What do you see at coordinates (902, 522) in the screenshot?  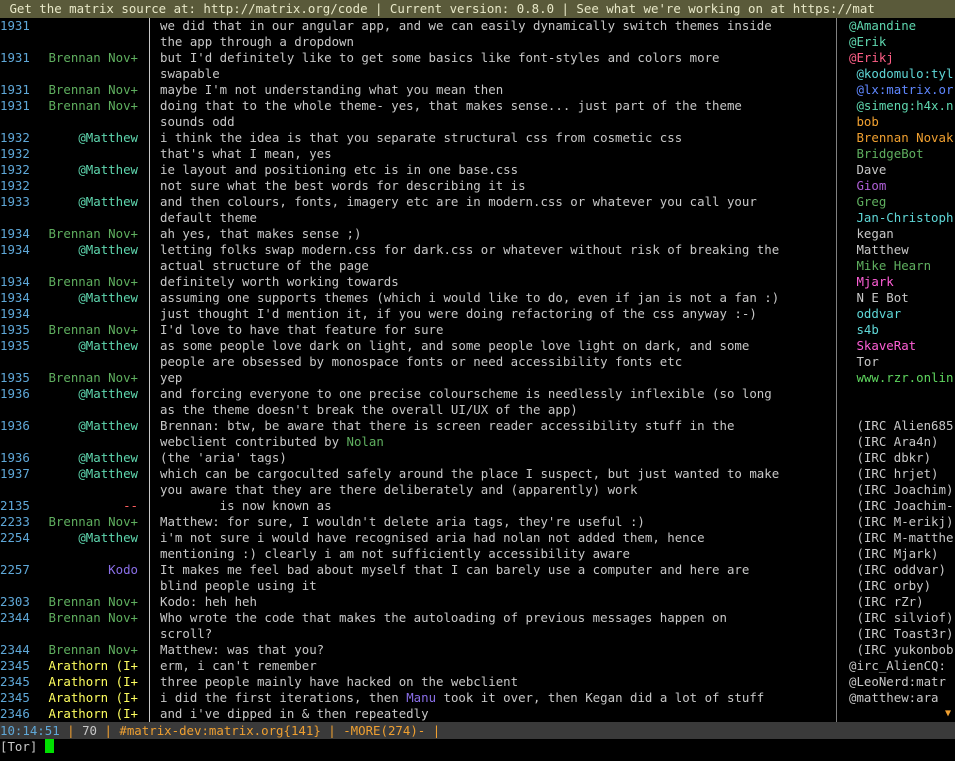 I see `nicklist-item: (IRC M-erikj)` at bounding box center [902, 522].